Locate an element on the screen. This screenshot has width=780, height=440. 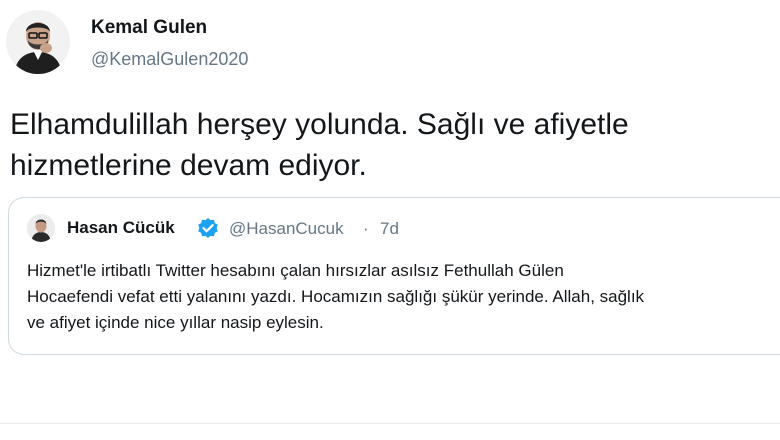
quoted-author-name: Hasan Cücük is located at coordinates (121, 228).